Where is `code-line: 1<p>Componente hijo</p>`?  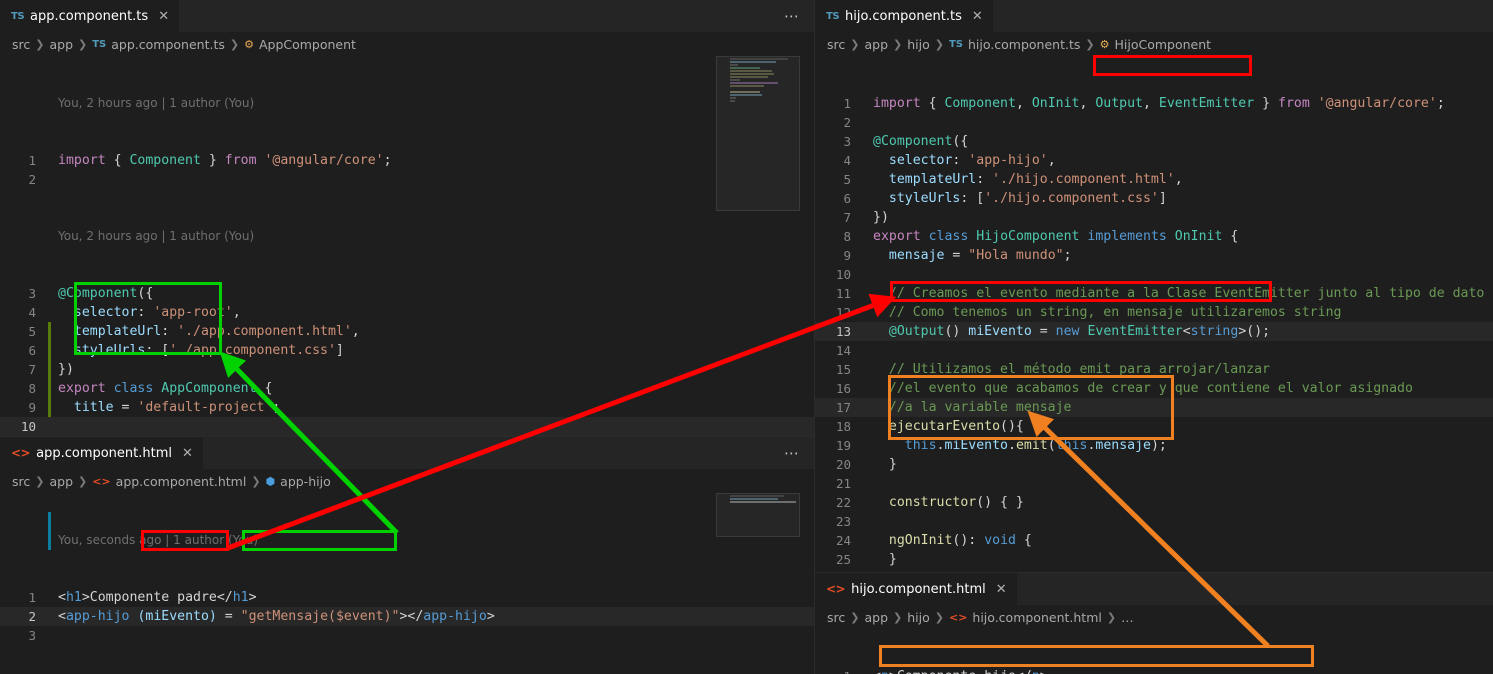
code-line: 1<p>Componente hijo</p> is located at coordinates (1154, 670).